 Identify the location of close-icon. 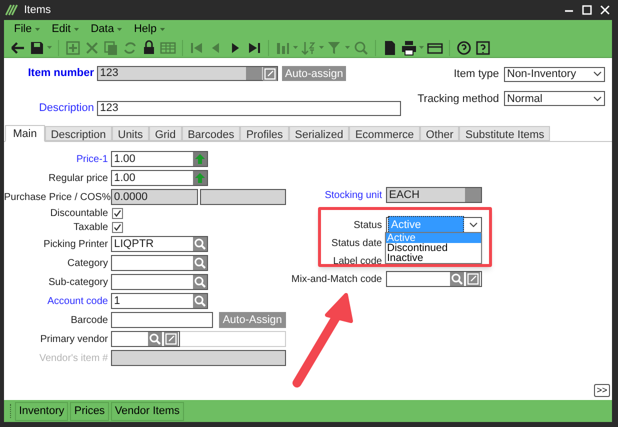
(605, 10).